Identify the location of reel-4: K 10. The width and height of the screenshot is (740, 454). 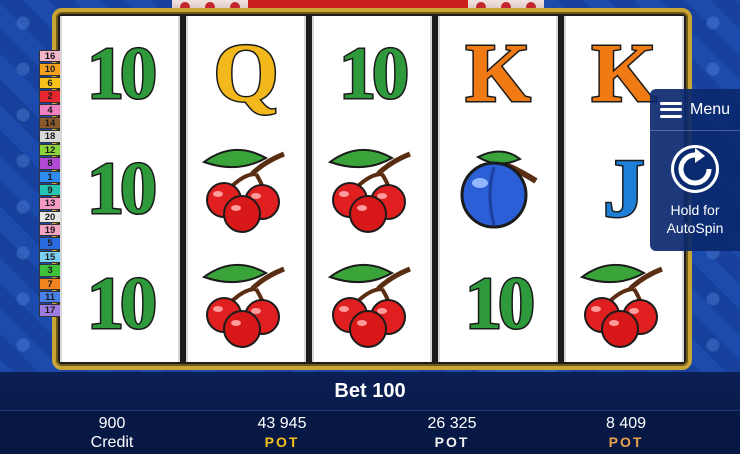
(498, 189).